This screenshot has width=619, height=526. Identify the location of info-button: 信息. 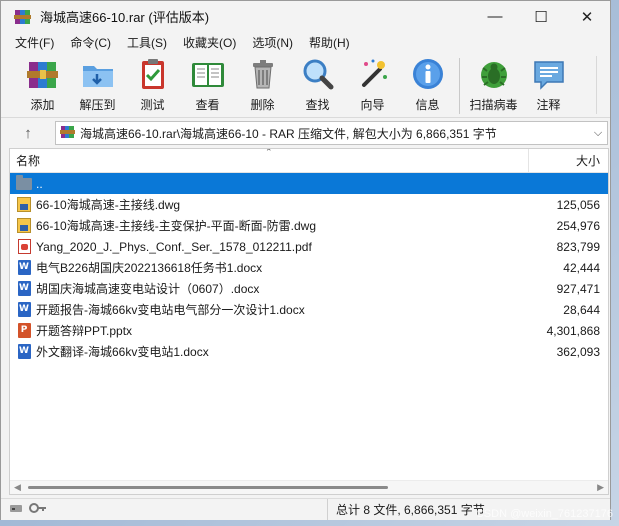
(427, 84).